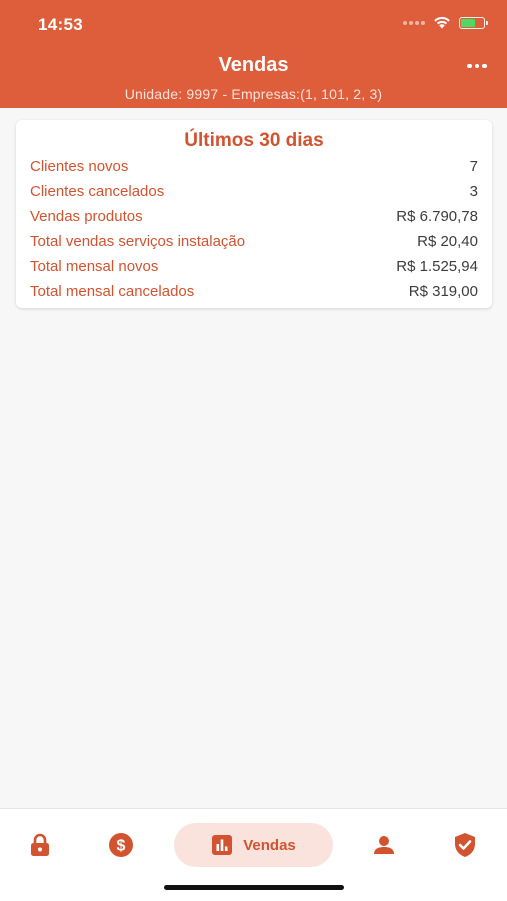  Describe the element at coordinates (254, 291) in the screenshot. I see `summary-row: Total mensal cancelados R$ 319,00` at that location.